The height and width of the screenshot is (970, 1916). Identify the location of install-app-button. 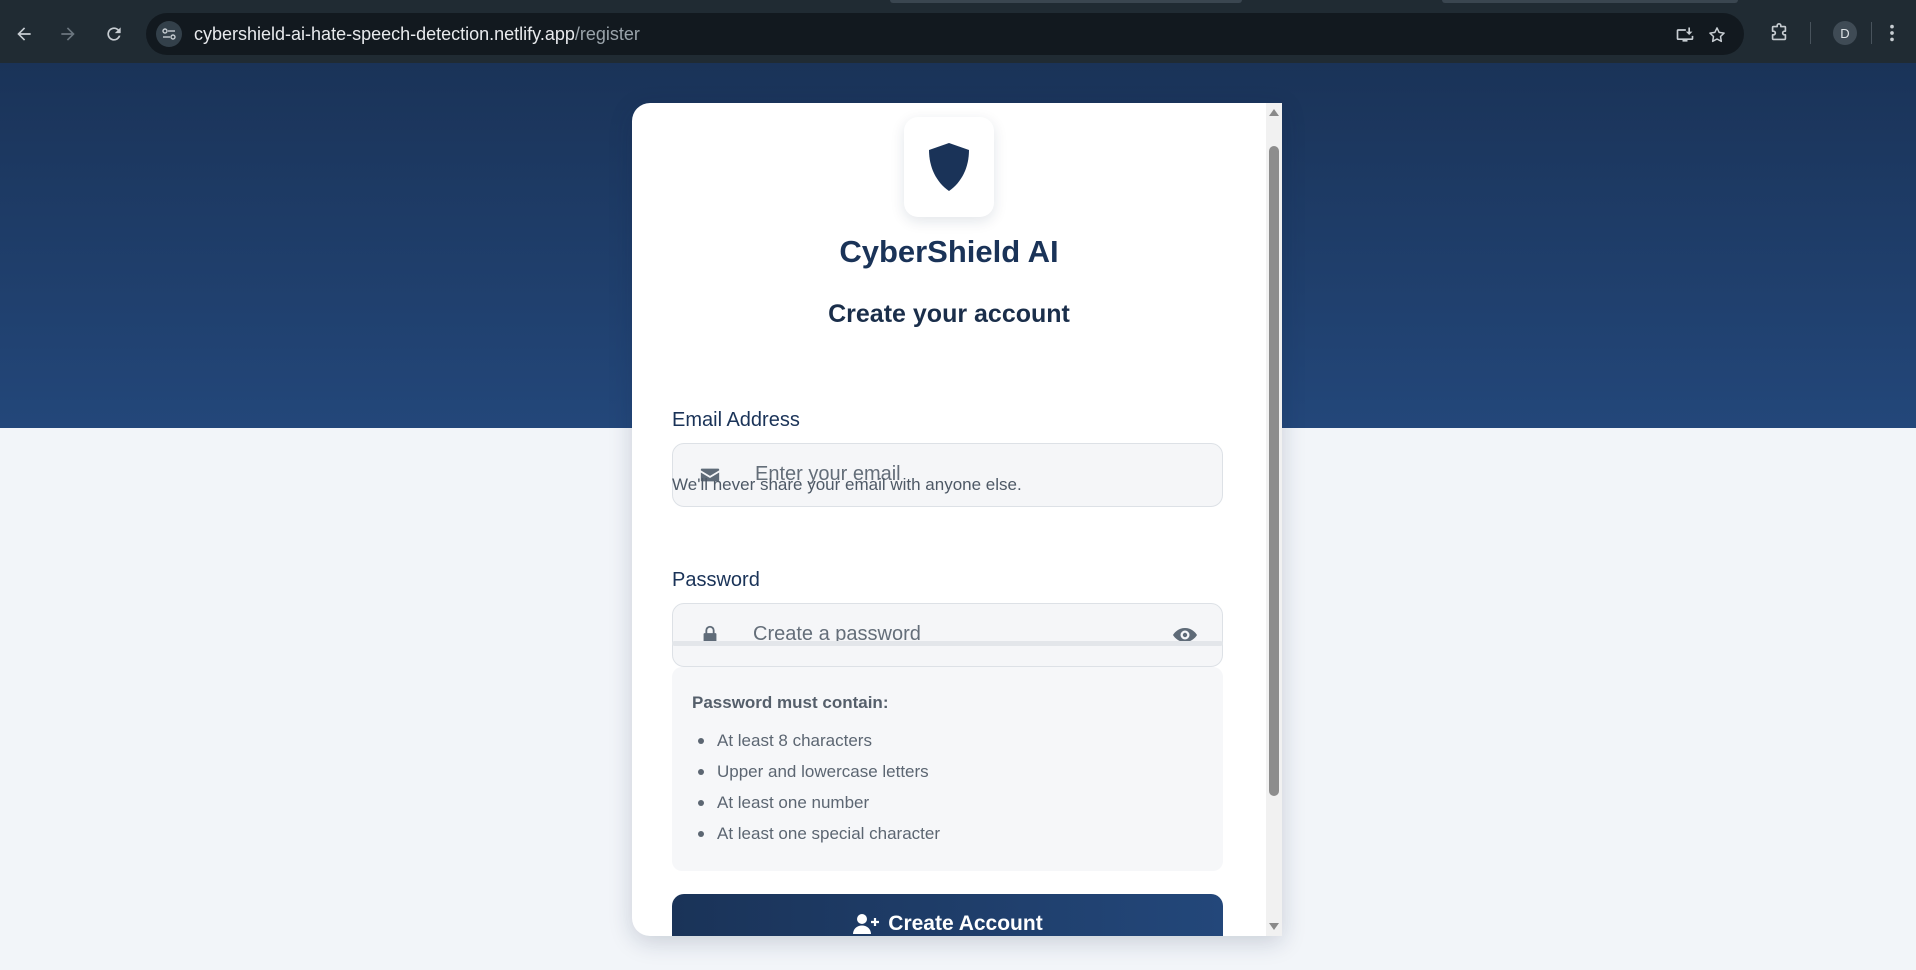
(1685, 35).